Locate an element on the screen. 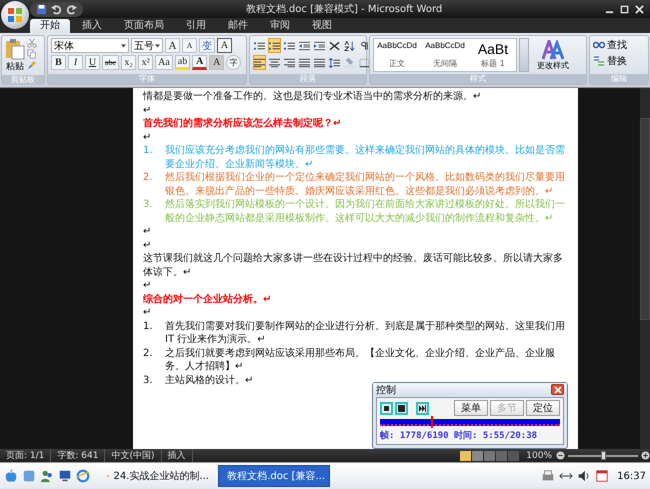 This screenshot has width=650, height=489. monitor-icon is located at coordinates (65, 476).